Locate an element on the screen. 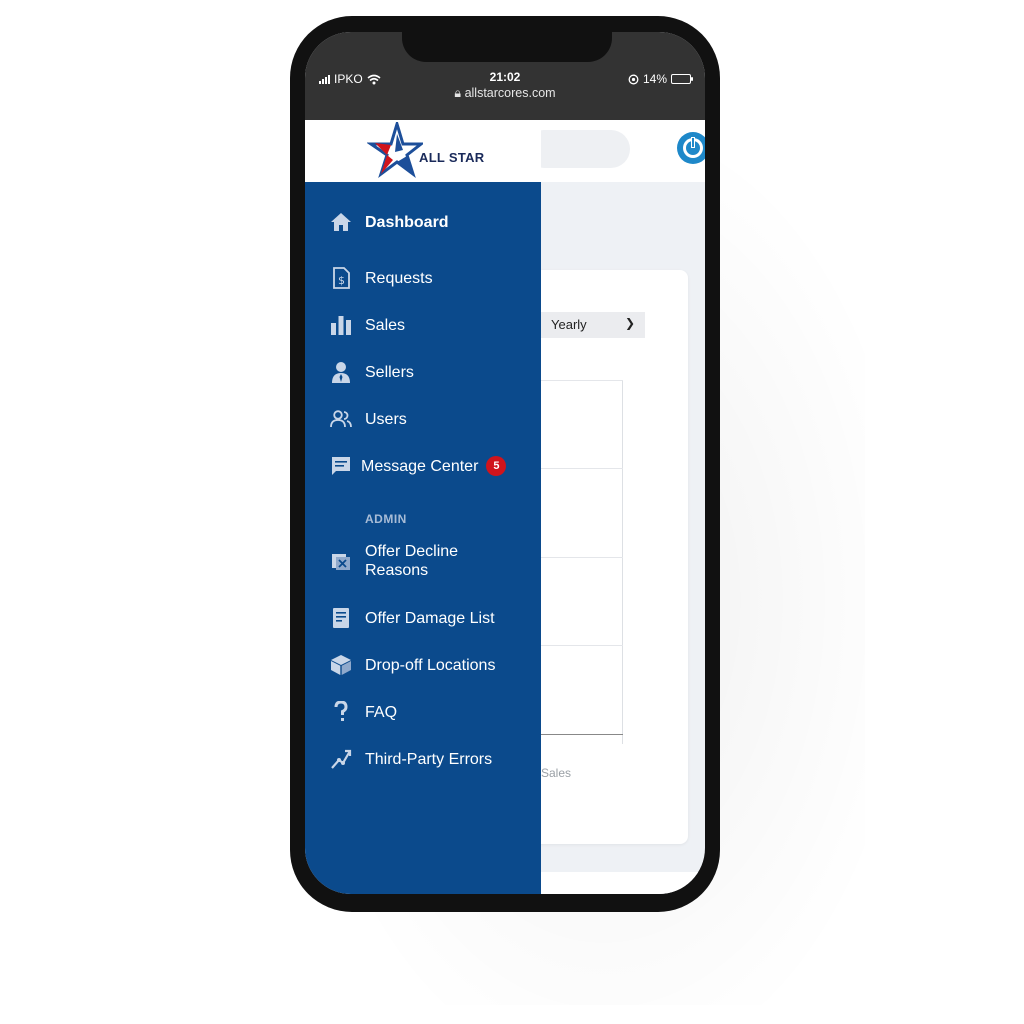 The width and height of the screenshot is (1024, 1024). sidebar-item-label: Offer Damage List is located at coordinates (430, 618).